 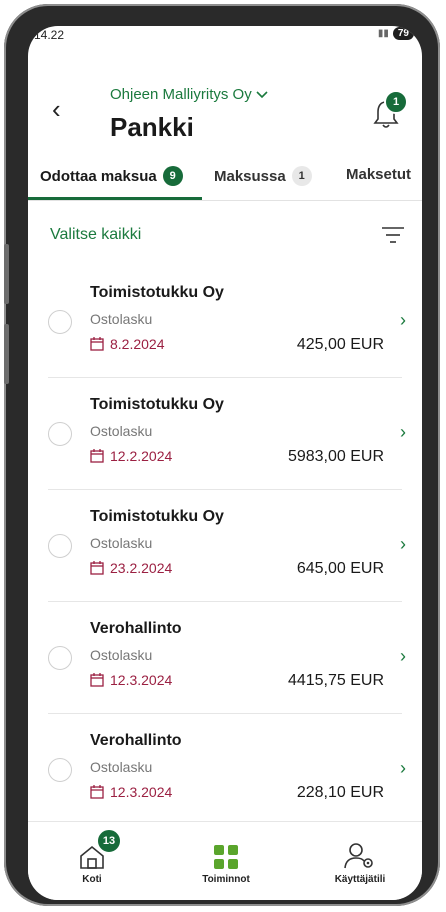 I want to click on company-selector: Ohjeen Malliyritys Oy, so click(x=189, y=94).